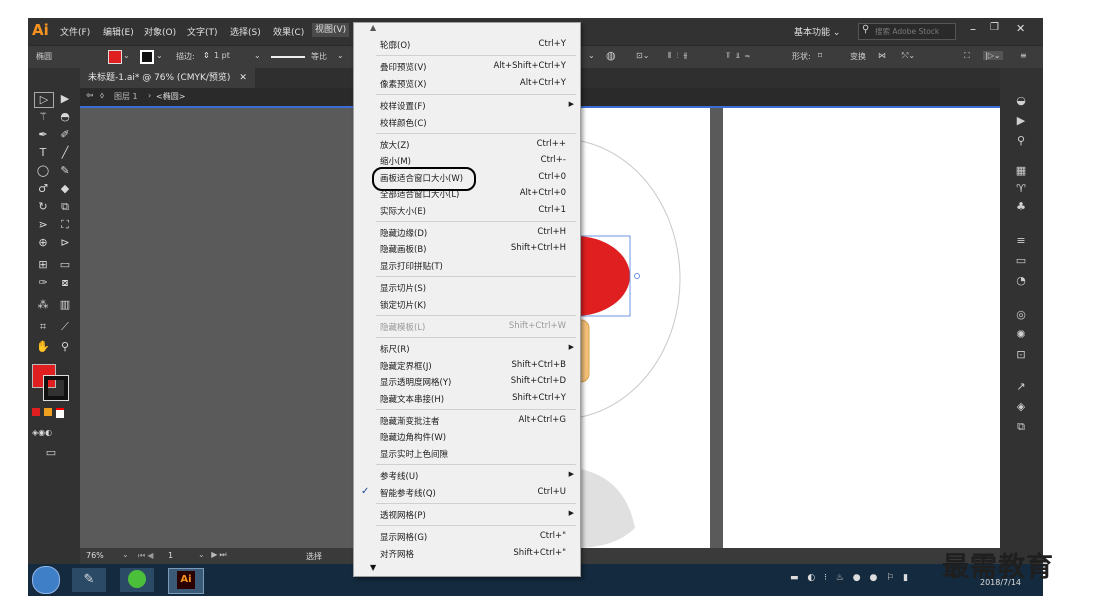 This screenshot has height=604, width=1096. I want to click on screen-mode-icon: ▭, so click(51, 453).